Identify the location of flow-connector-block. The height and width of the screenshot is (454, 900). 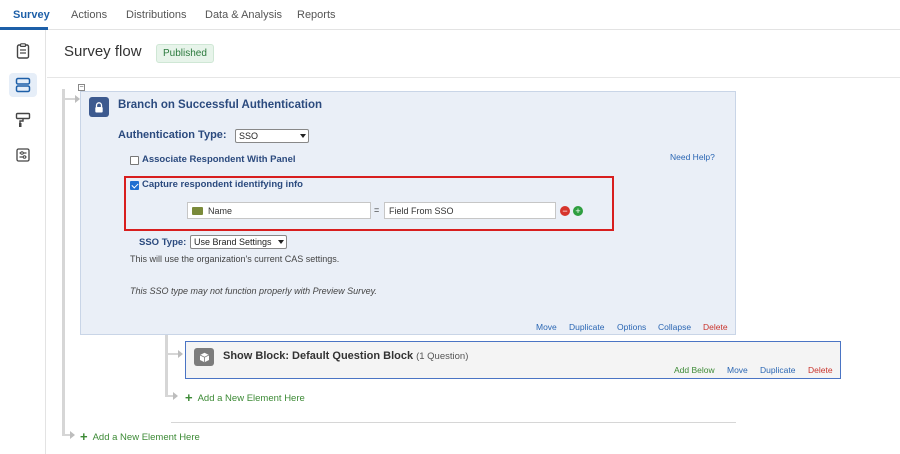
(172, 354).